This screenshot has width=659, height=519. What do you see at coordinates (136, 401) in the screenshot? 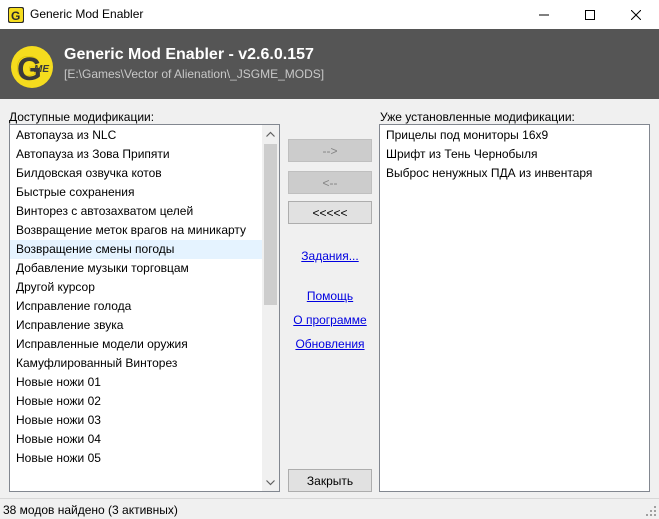
I see `available-mod-list-item: Новые ножи 02` at bounding box center [136, 401].